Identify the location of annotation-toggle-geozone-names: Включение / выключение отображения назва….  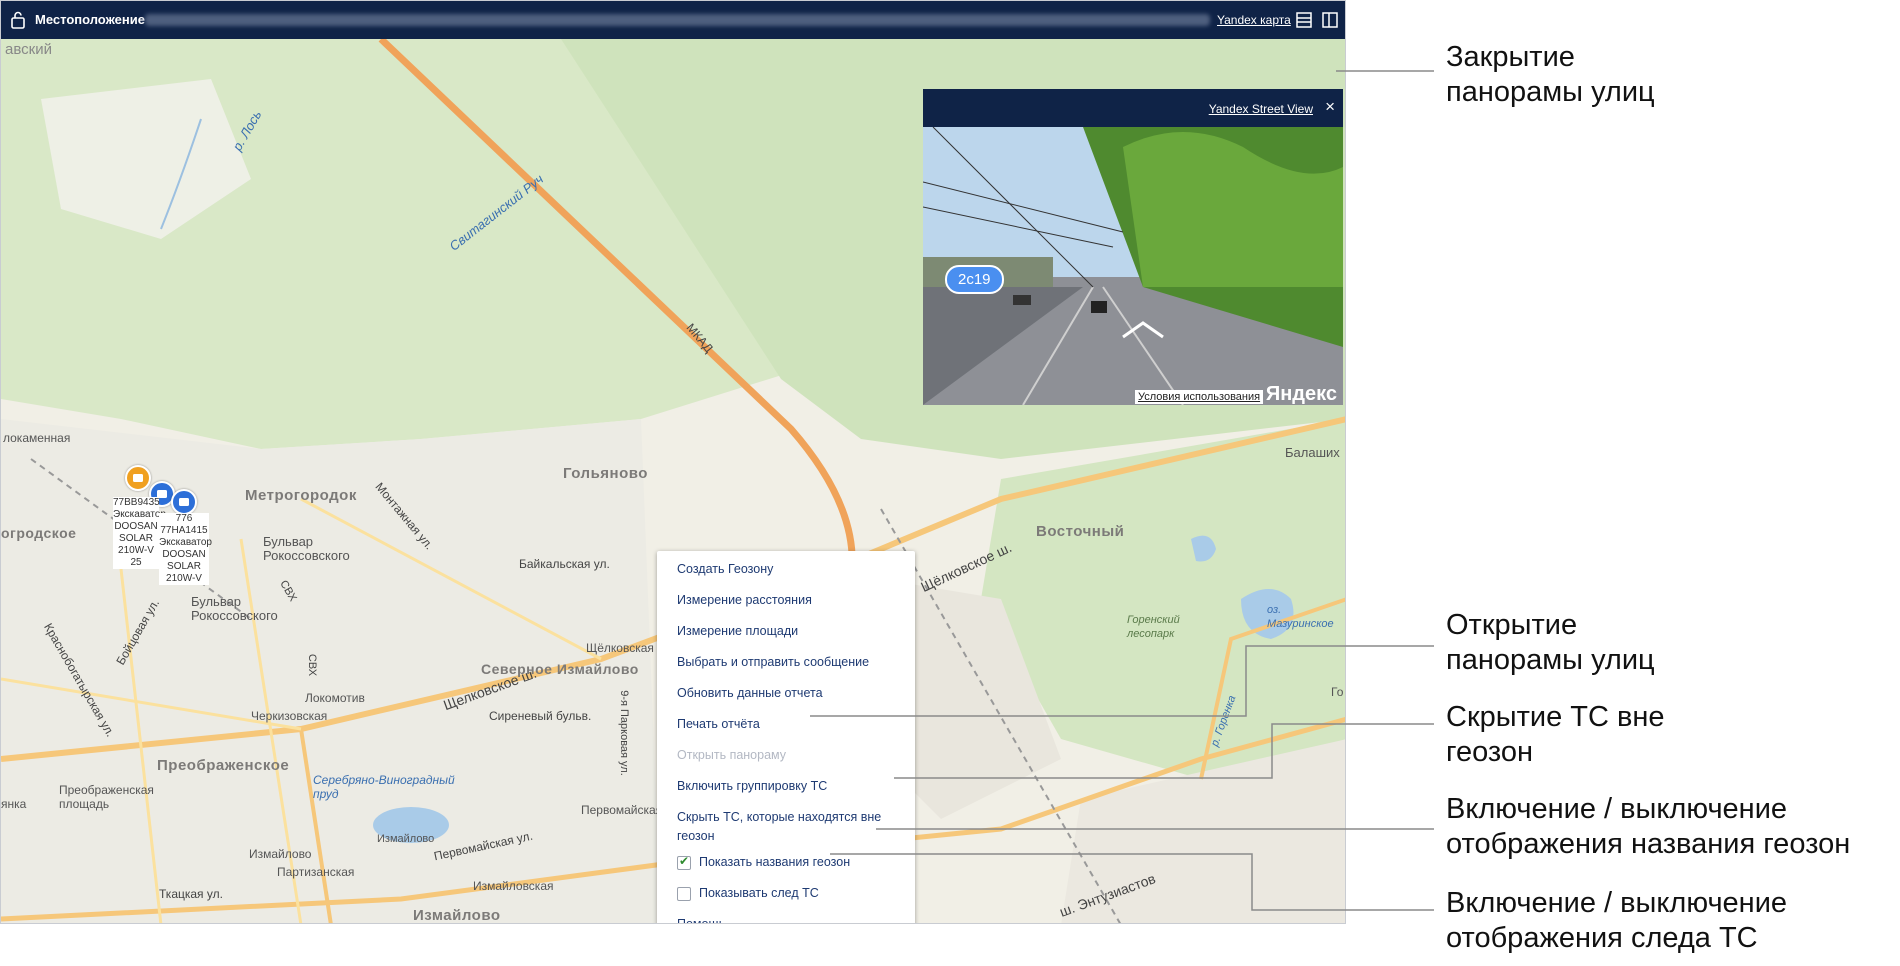
(1648, 826).